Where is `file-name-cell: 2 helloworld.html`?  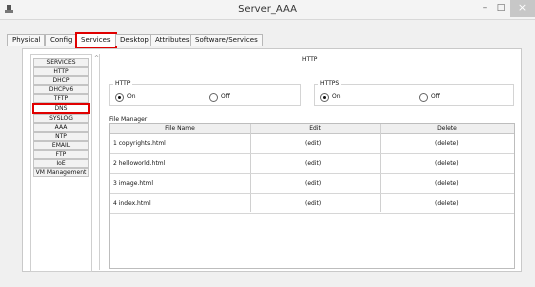
file-name-cell: 2 helloworld.html is located at coordinates (139, 163).